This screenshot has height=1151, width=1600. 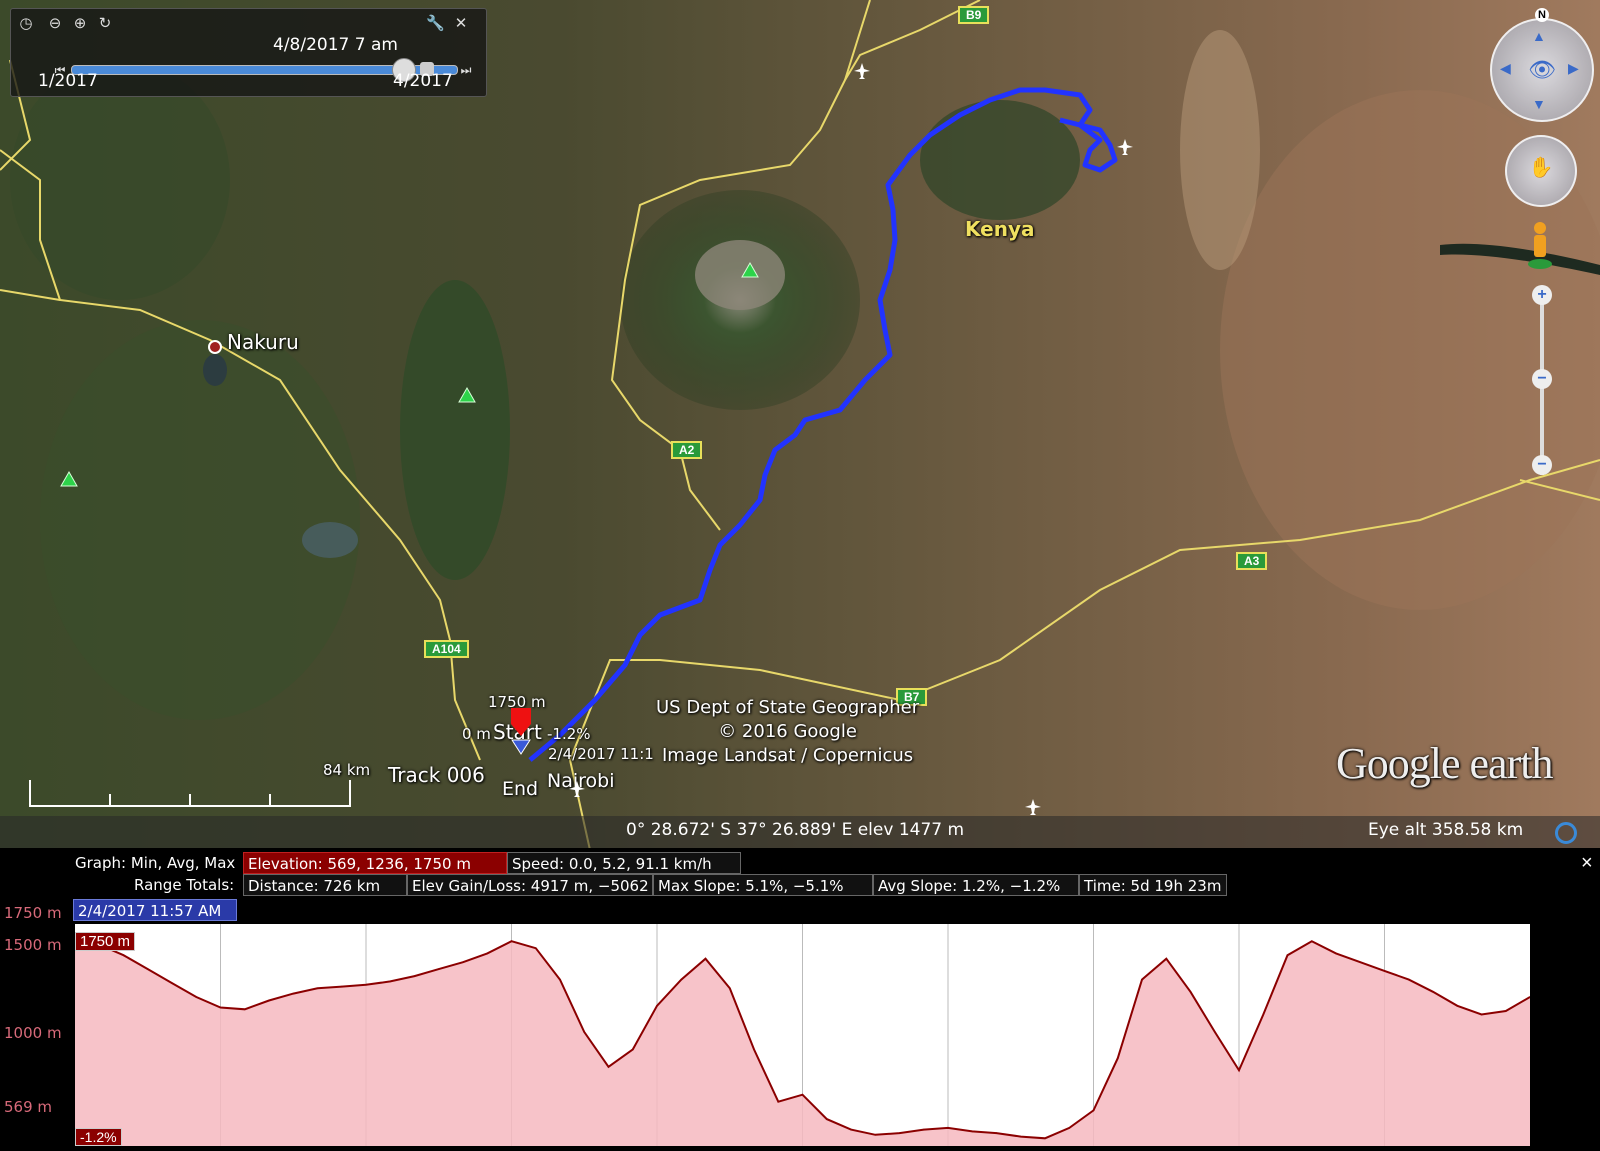 What do you see at coordinates (26, 24) in the screenshot?
I see `clock-icon: ◷` at bounding box center [26, 24].